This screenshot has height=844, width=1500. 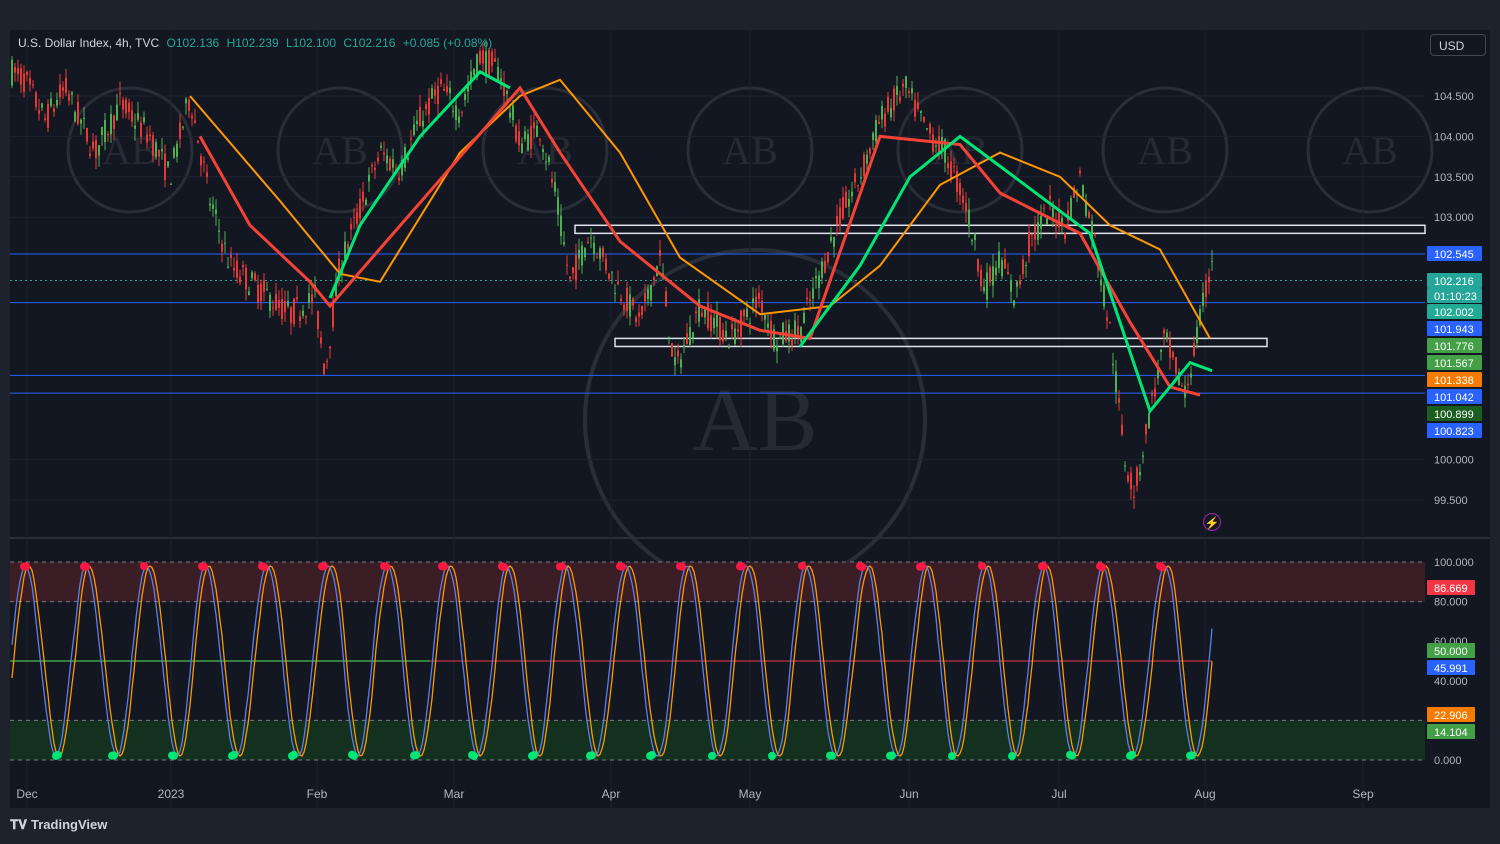 I want to click on osc-tick-label: 40.000, so click(x=1451, y=682).